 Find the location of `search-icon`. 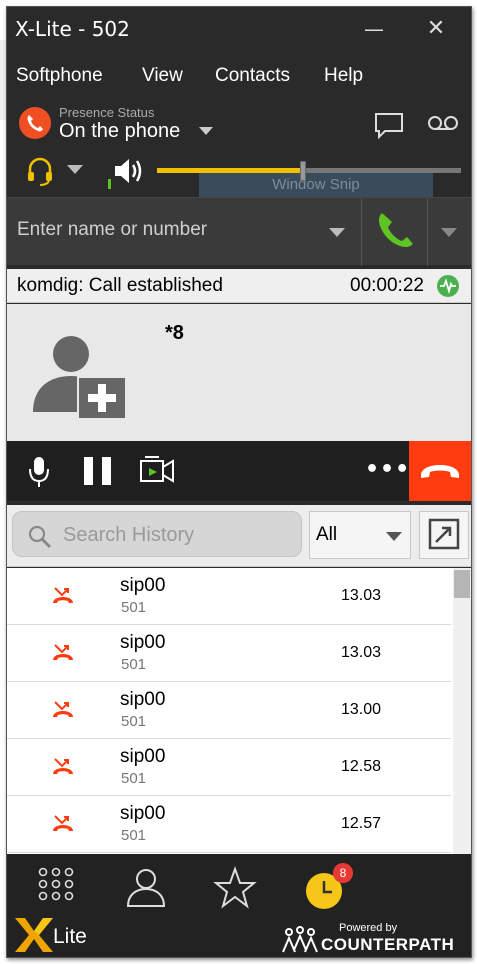

search-icon is located at coordinates (40, 539).